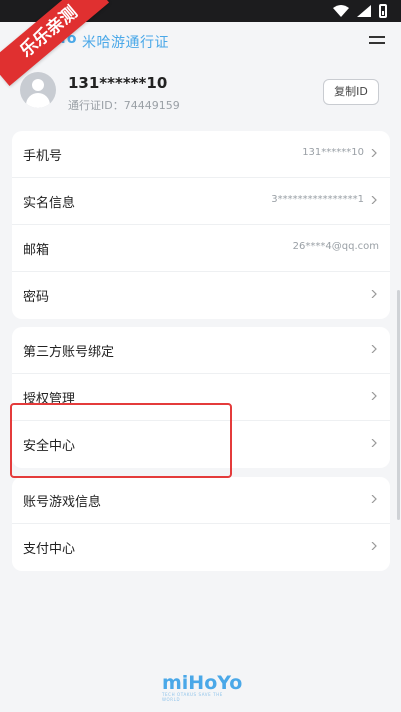  Describe the element at coordinates (124, 105) in the screenshot. I see `pass-id: 通行证ID：74449159` at that location.